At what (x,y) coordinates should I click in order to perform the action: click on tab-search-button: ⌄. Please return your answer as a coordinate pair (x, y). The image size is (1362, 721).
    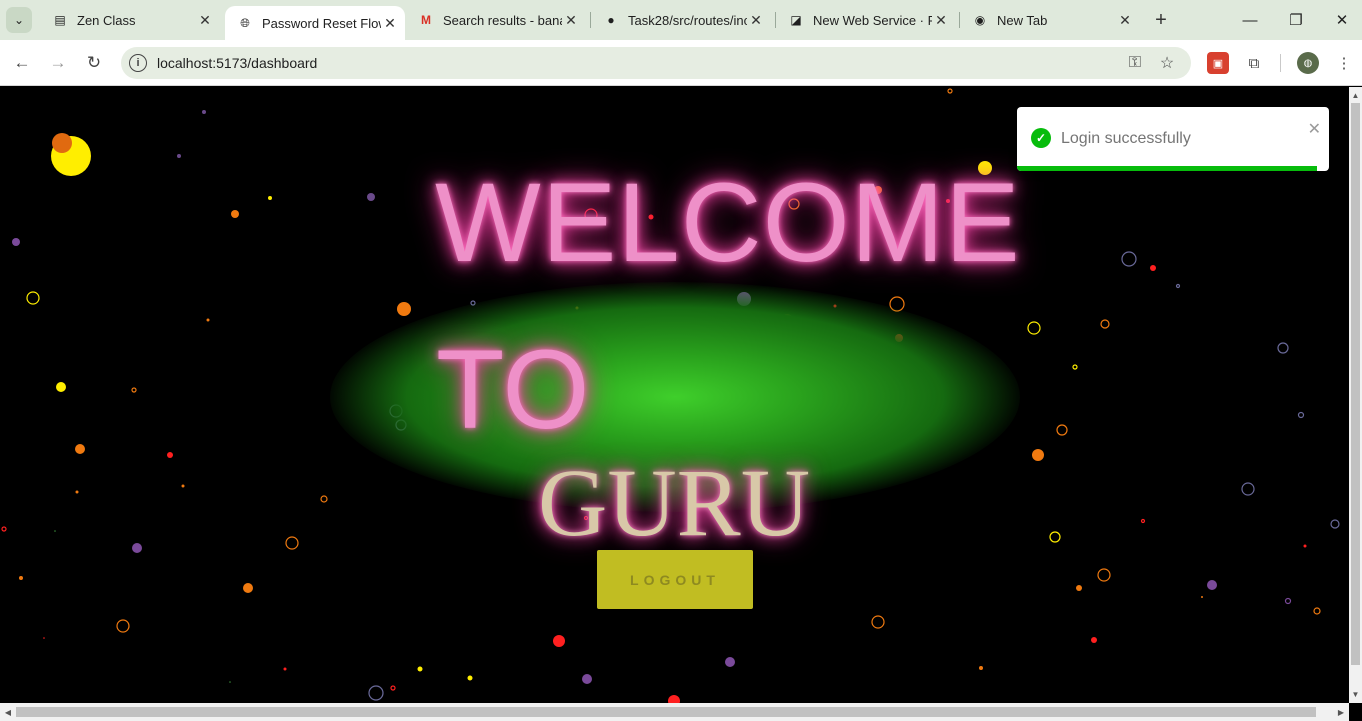
    Looking at the image, I should click on (19, 20).